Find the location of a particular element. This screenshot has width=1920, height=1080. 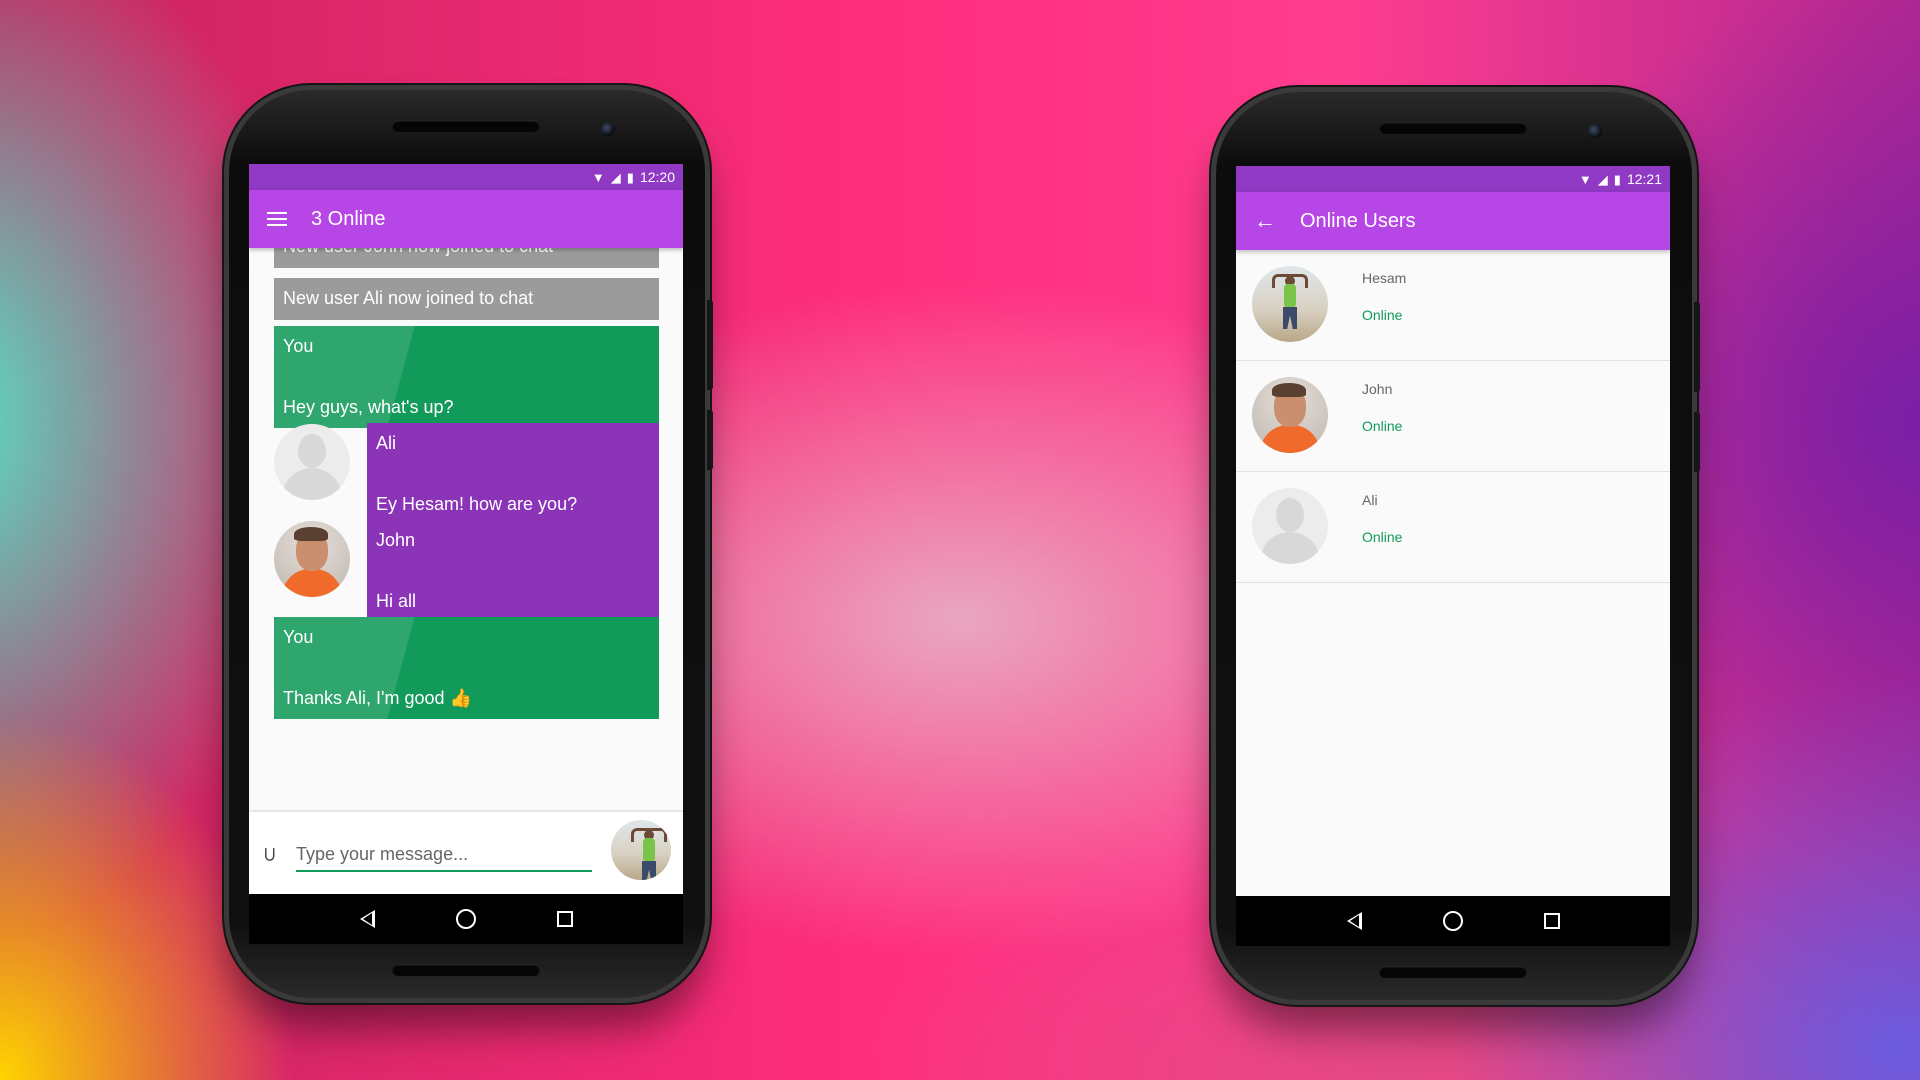

message-text: Hey guys, what's up? is located at coordinates (368, 407).